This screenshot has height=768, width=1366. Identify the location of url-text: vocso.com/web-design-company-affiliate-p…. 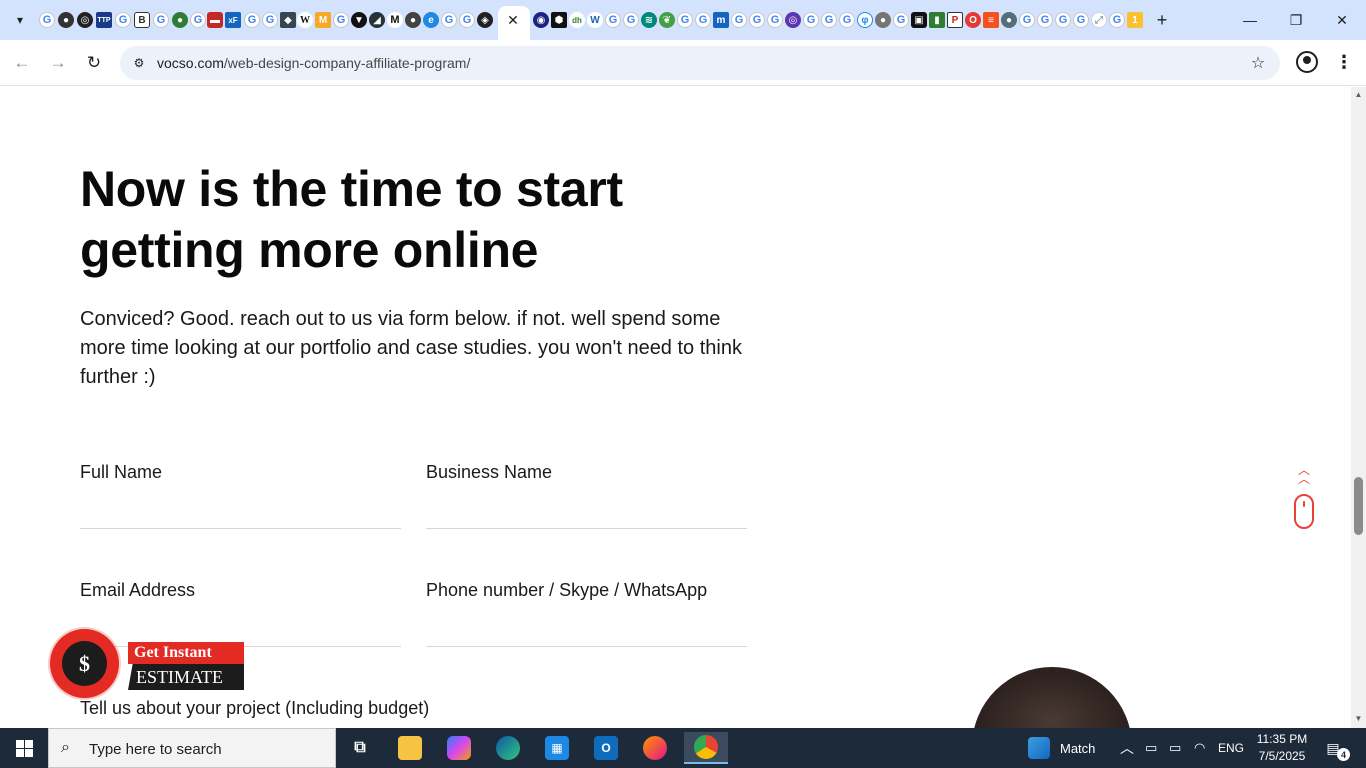
(313, 63).